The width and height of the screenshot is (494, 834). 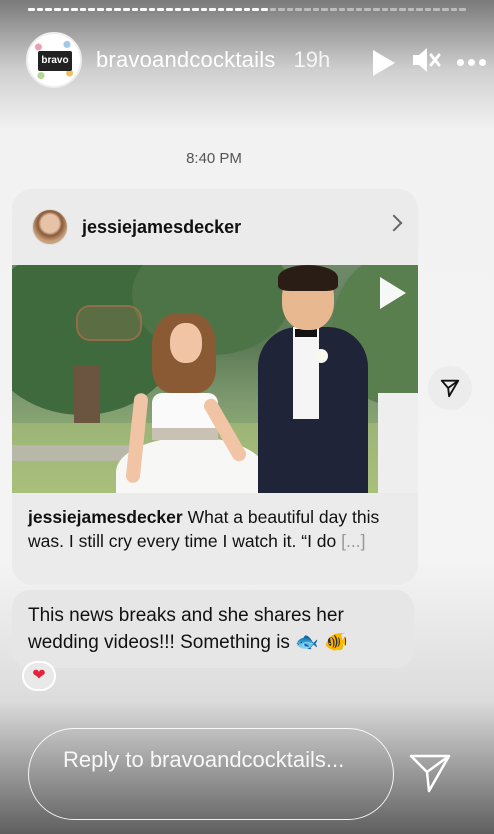 What do you see at coordinates (105, 517) in the screenshot?
I see `caption-author: jessiejamesdecker` at bounding box center [105, 517].